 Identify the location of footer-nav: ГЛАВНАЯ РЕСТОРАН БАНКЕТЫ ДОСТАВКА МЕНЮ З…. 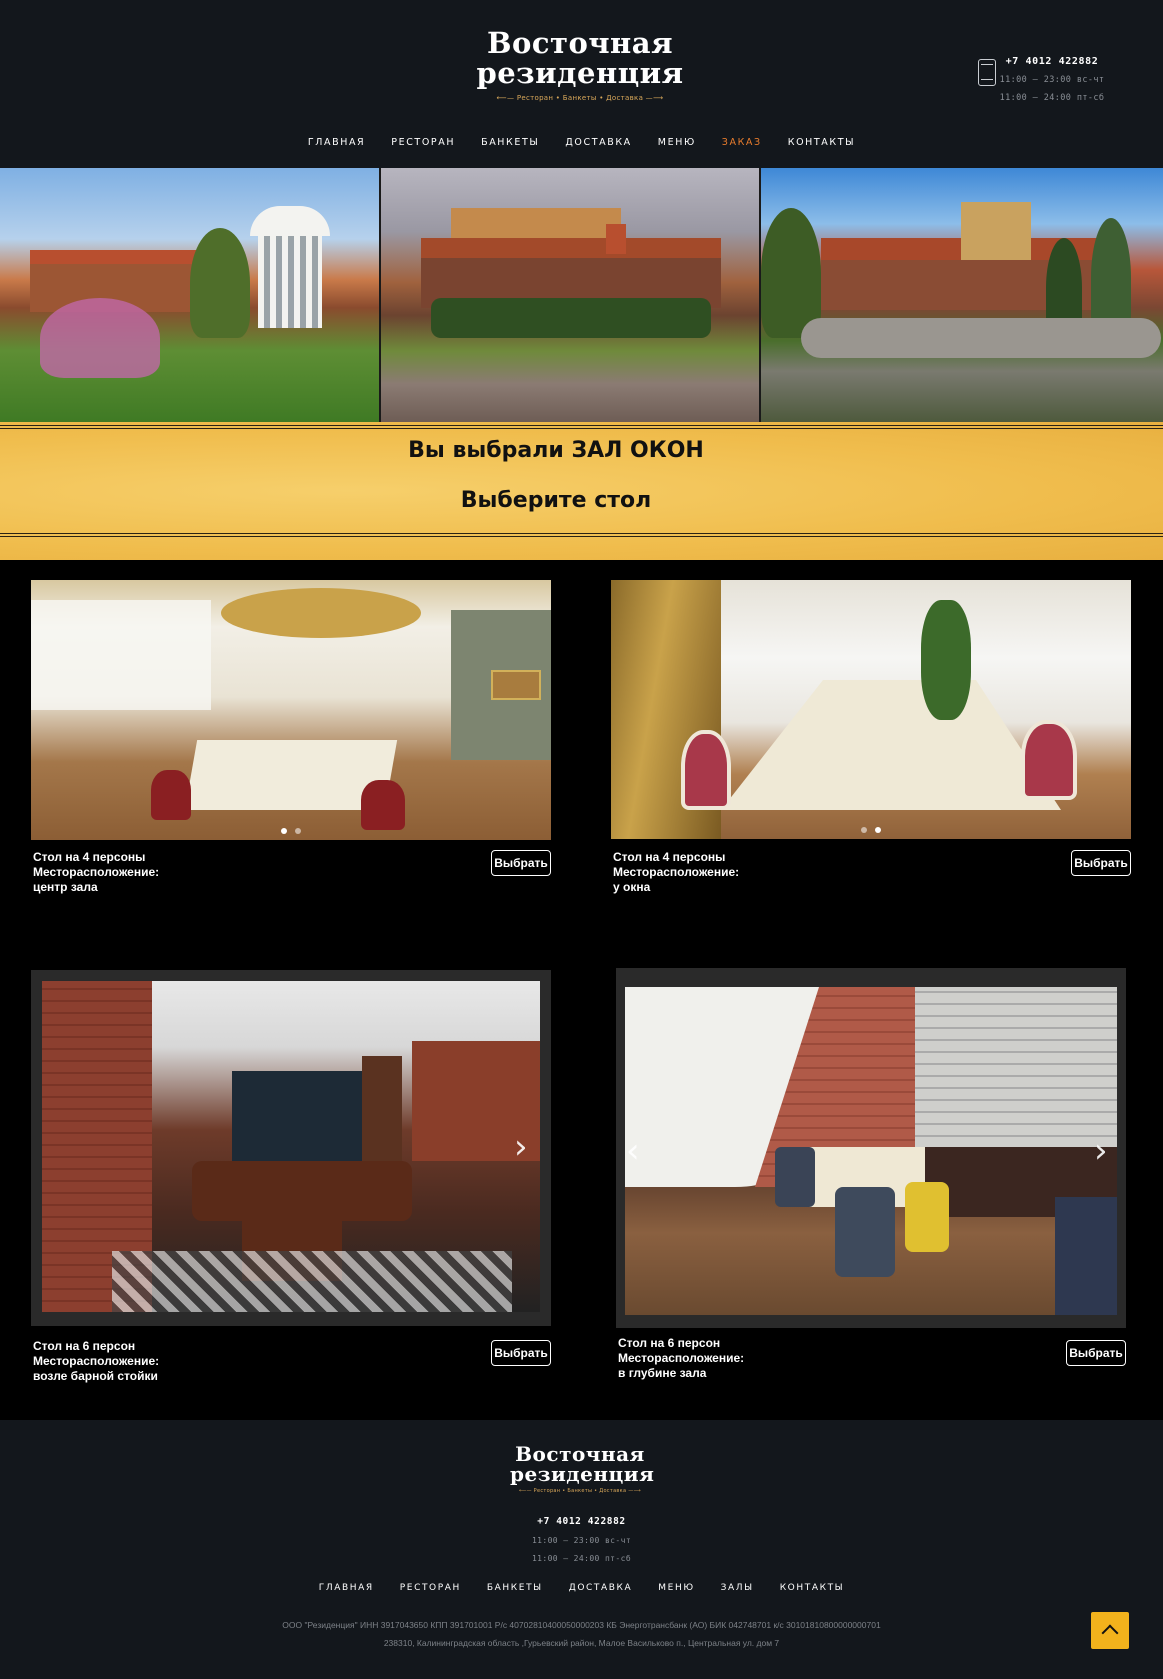
(581, 1588).